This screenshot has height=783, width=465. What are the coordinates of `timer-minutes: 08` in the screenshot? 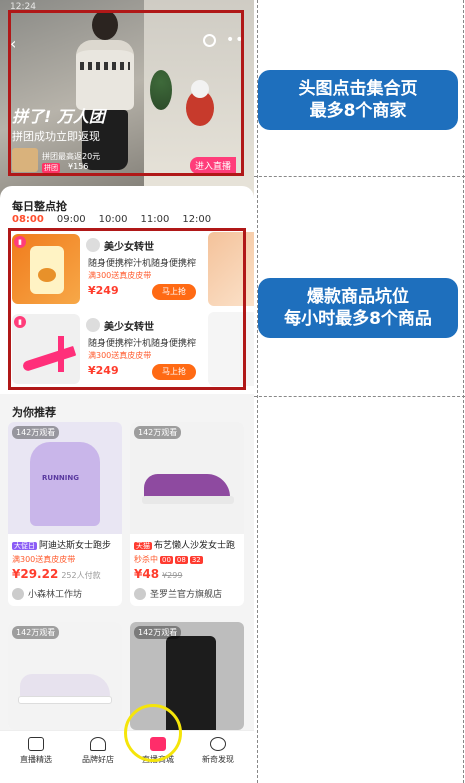 It's located at (181, 560).